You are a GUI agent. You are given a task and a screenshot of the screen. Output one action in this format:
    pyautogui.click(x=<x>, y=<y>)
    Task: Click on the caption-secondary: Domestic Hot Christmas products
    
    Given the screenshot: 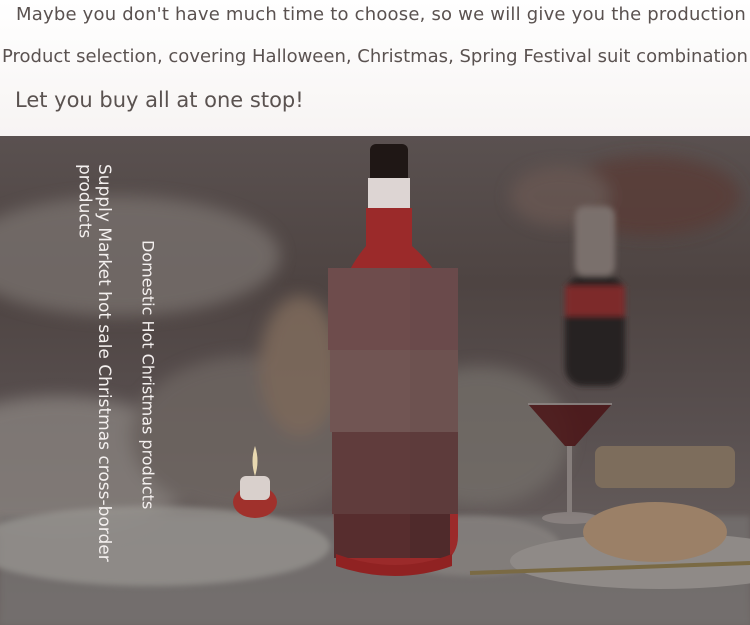 What is the action you would take?
    pyautogui.click(x=148, y=375)
    